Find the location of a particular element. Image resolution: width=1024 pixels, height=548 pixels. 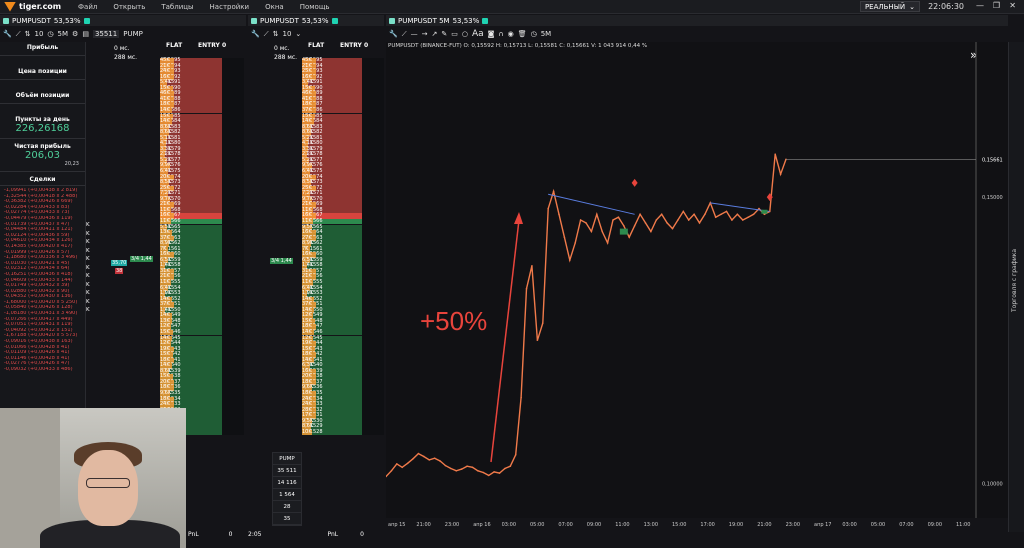

camera-icon: ◙ is located at coordinates (491, 34).